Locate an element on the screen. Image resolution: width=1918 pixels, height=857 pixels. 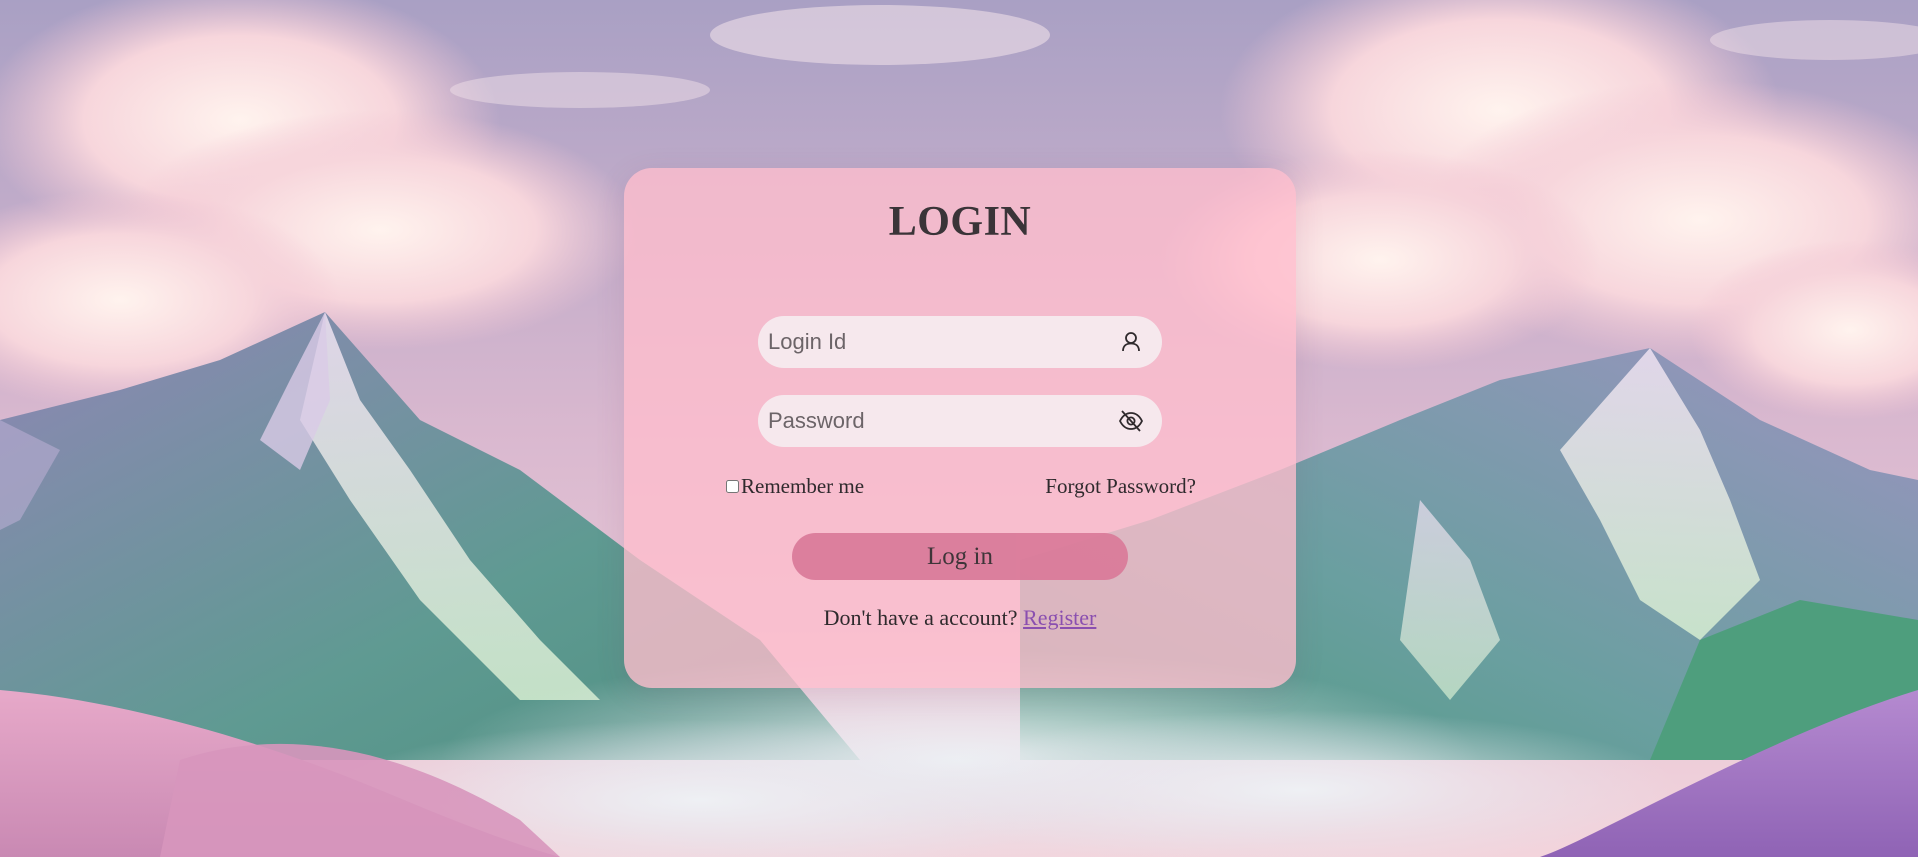
login-id-field is located at coordinates (960, 342).